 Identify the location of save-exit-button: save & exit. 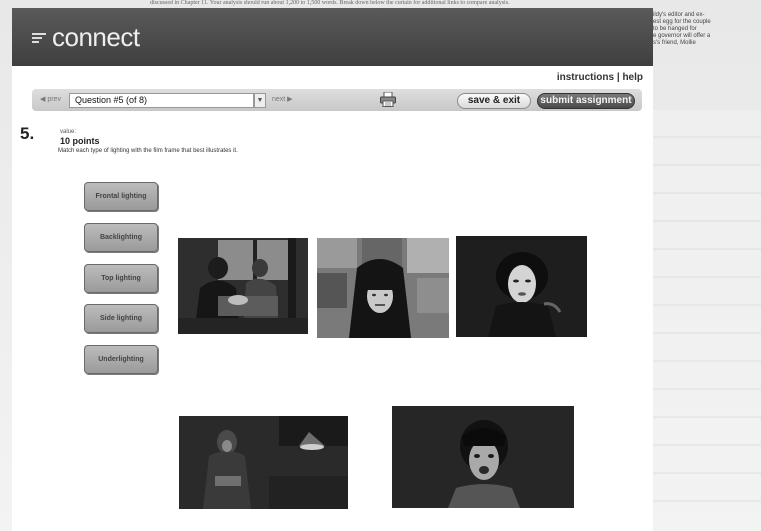
(494, 101).